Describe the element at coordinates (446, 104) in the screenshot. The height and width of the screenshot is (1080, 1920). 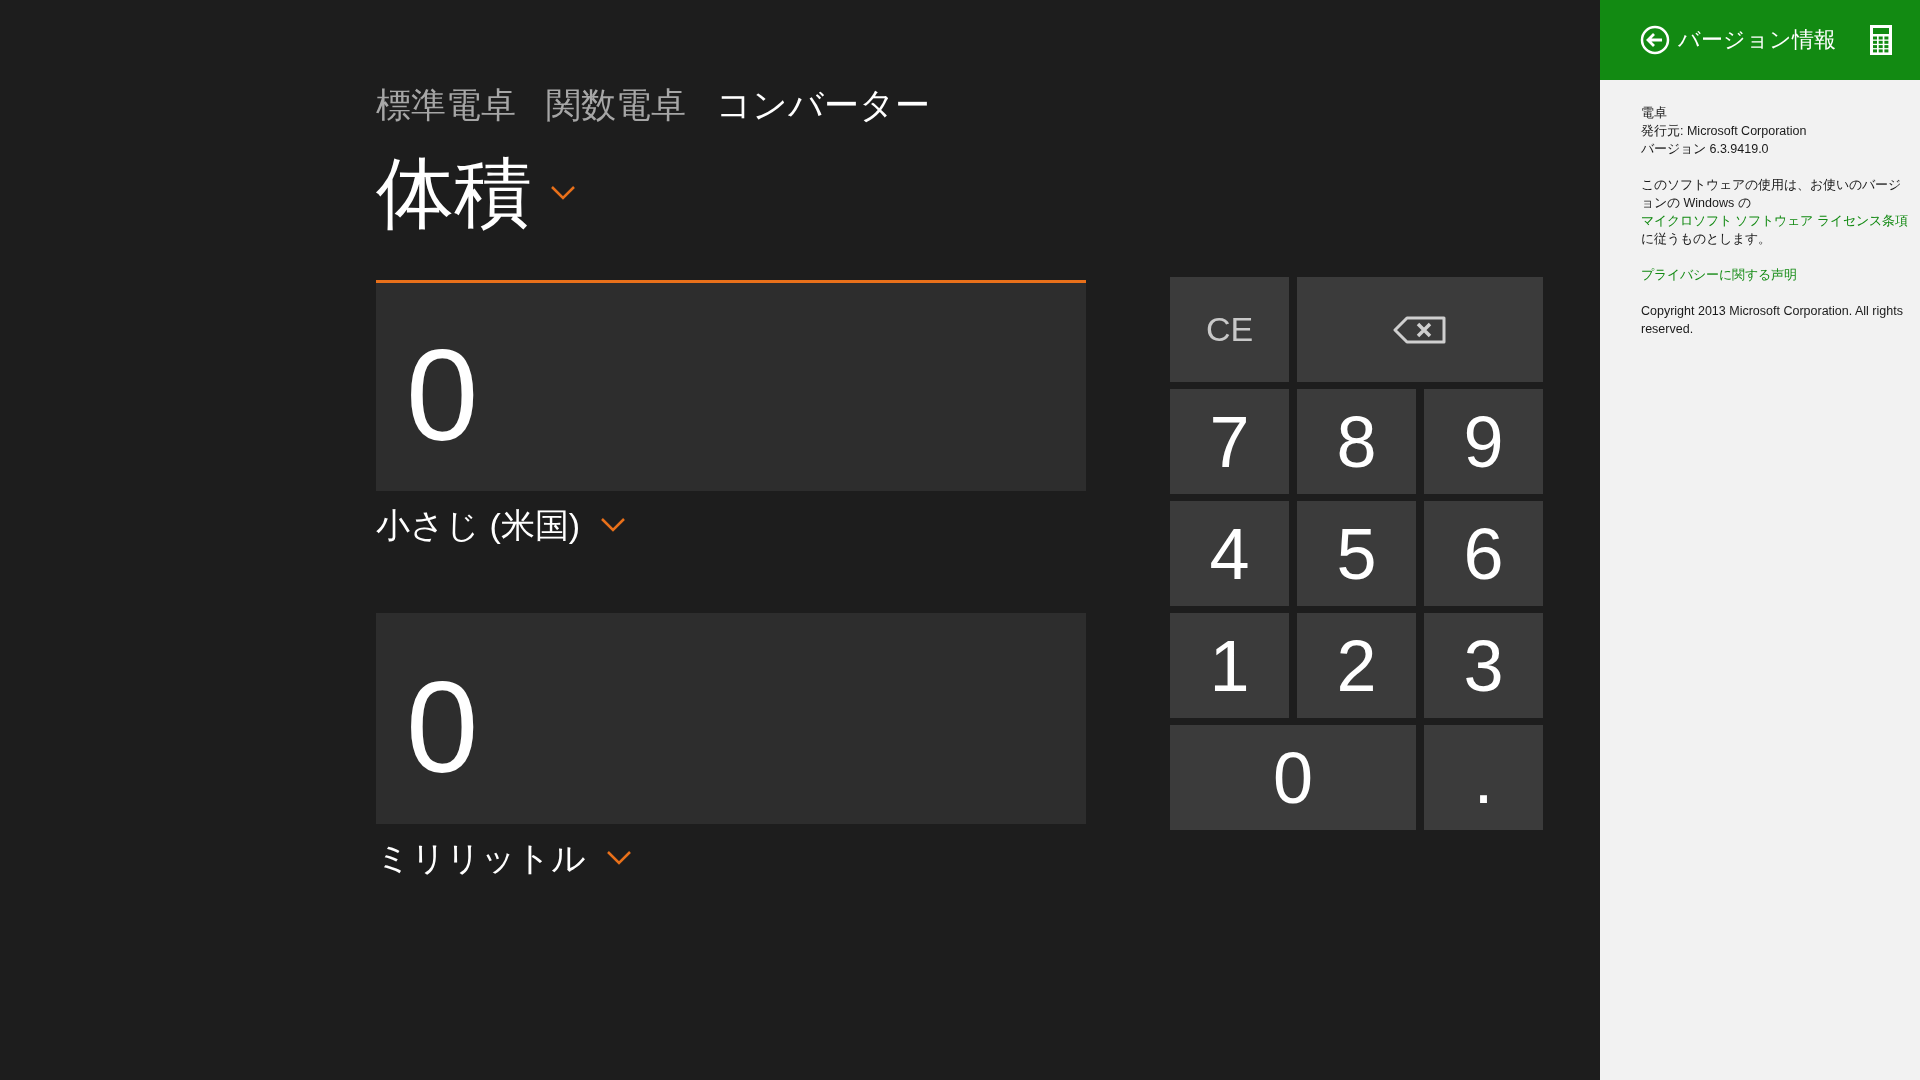
I see `mode-tab: 標準電卓` at that location.